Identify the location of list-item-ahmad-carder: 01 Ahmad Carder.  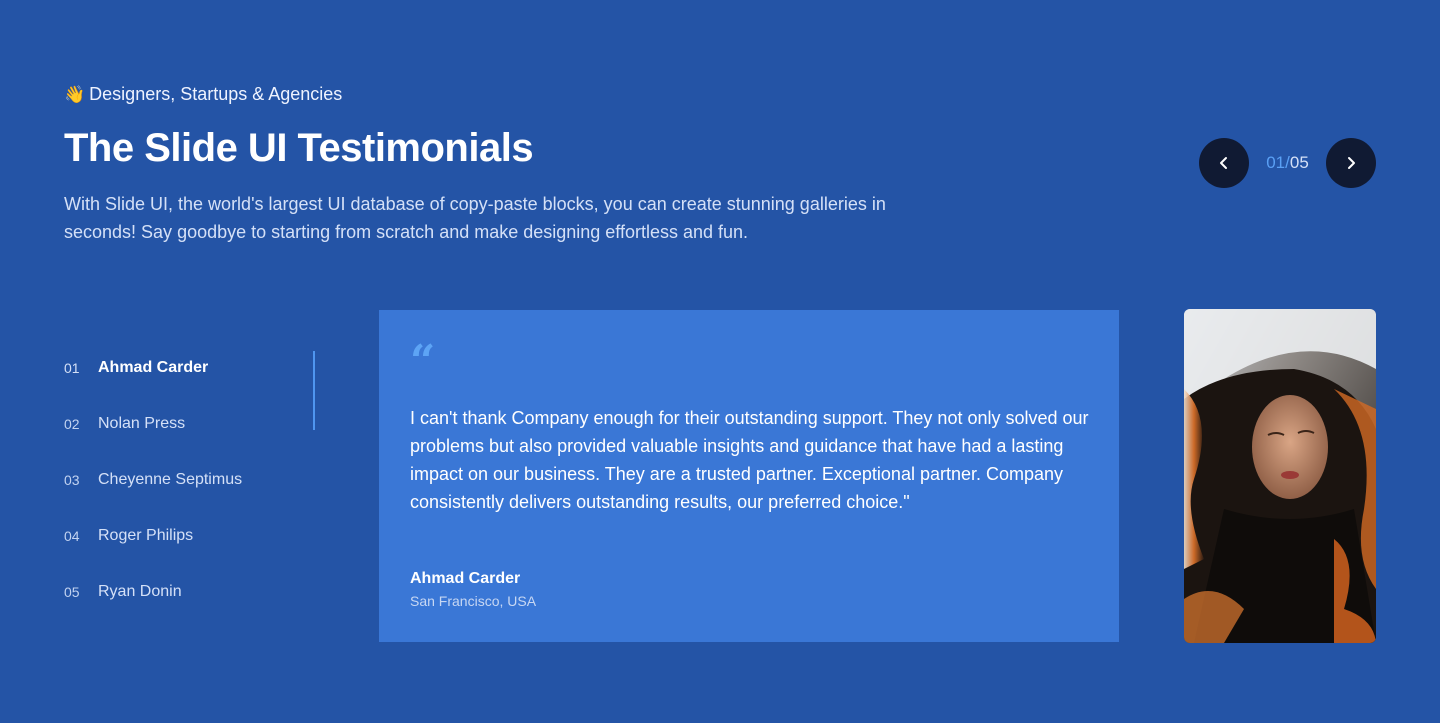
(190, 368).